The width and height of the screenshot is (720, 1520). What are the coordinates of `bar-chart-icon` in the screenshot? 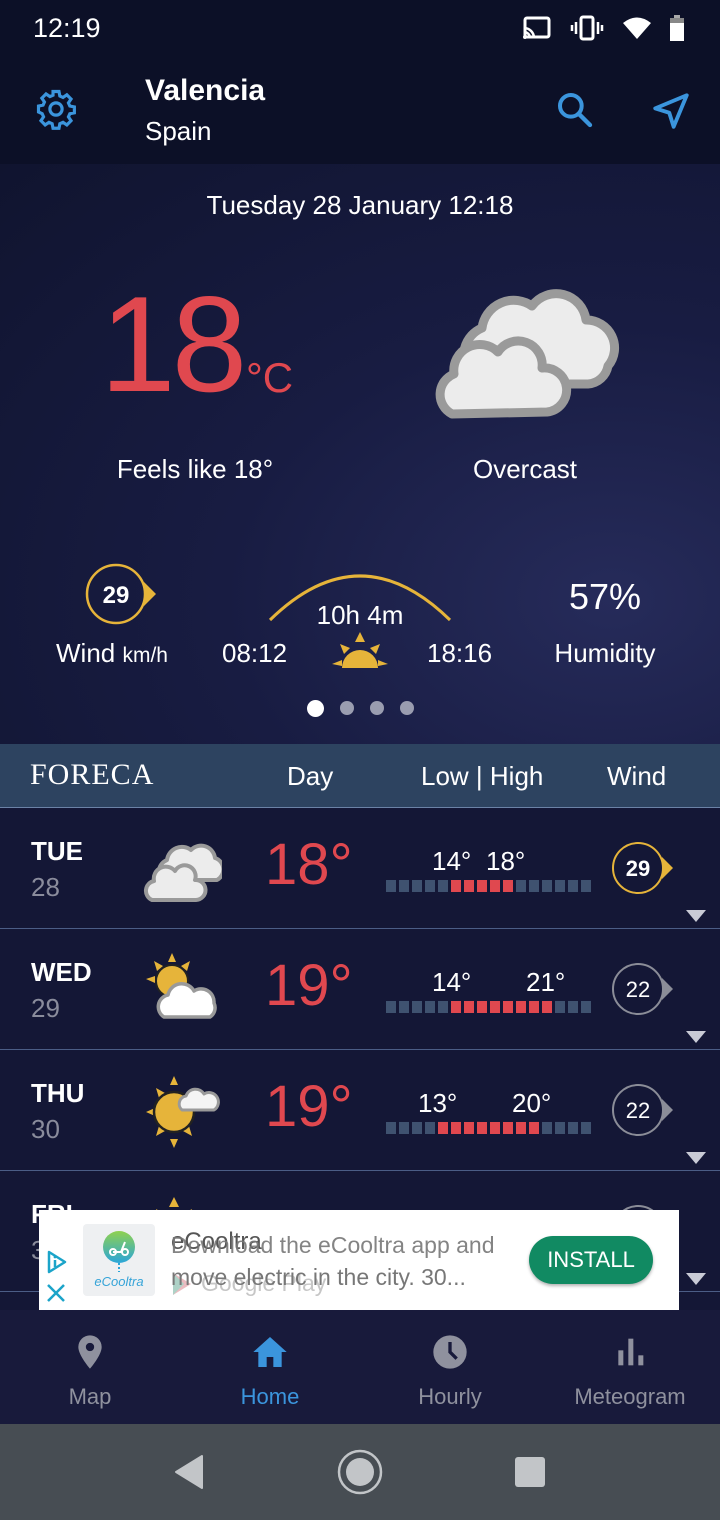 It's located at (631, 1352).